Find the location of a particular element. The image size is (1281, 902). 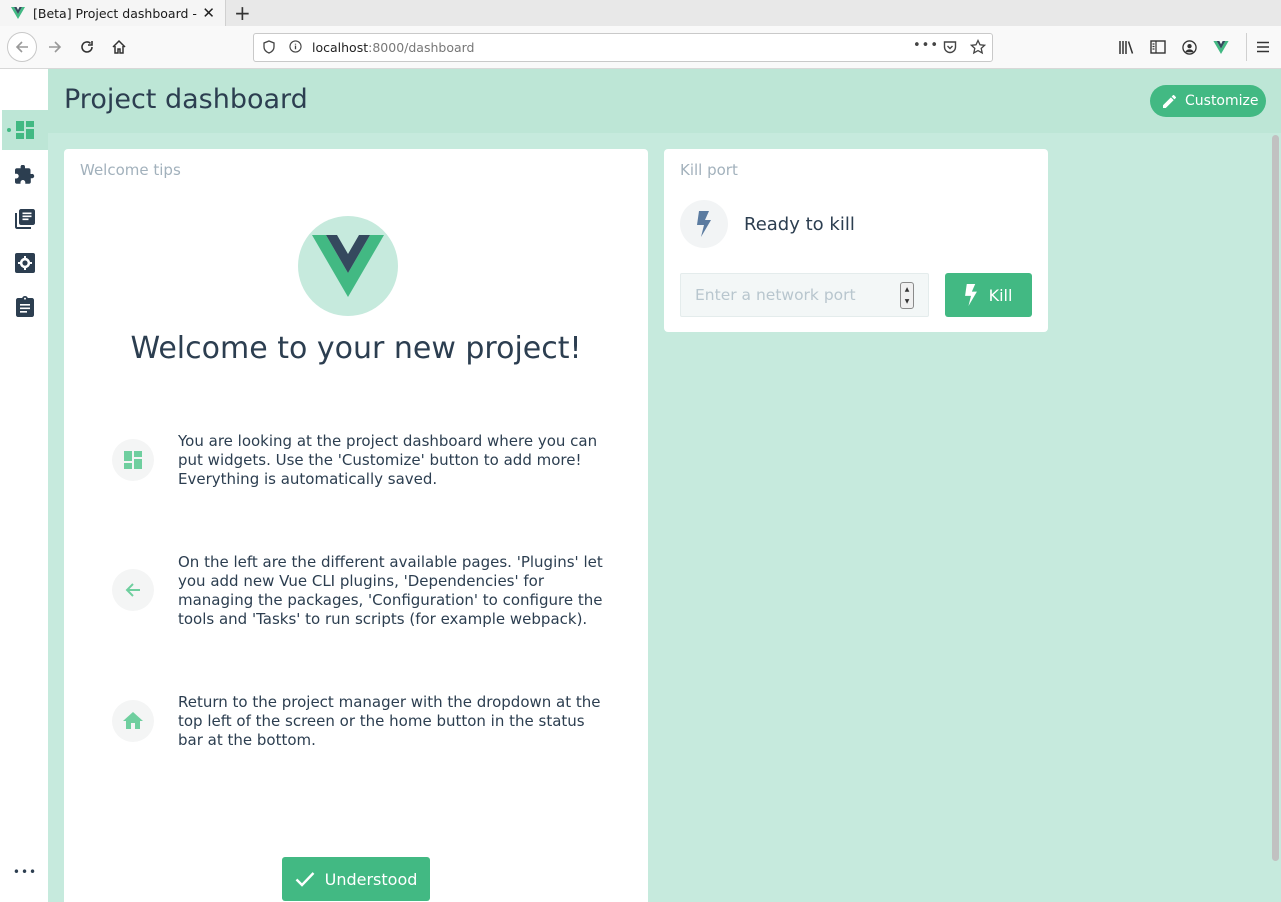

home-button is located at coordinates (119, 47).